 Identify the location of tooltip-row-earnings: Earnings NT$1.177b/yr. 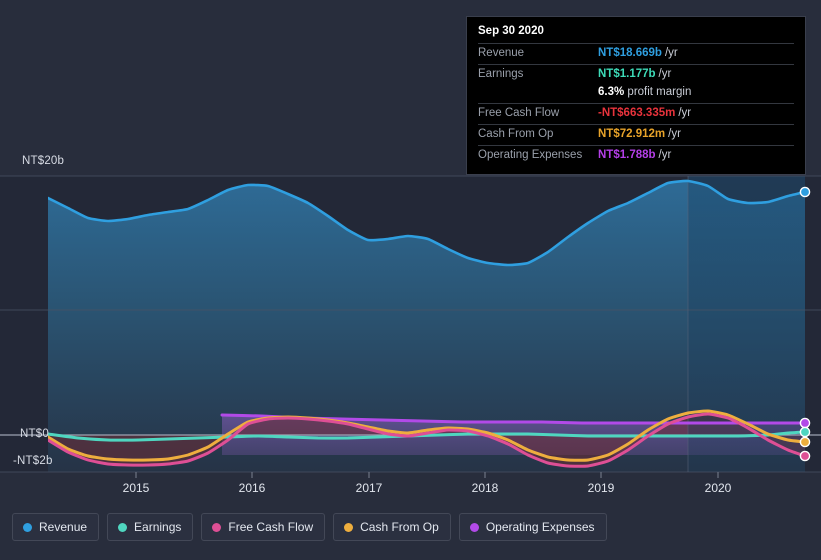
(636, 74).